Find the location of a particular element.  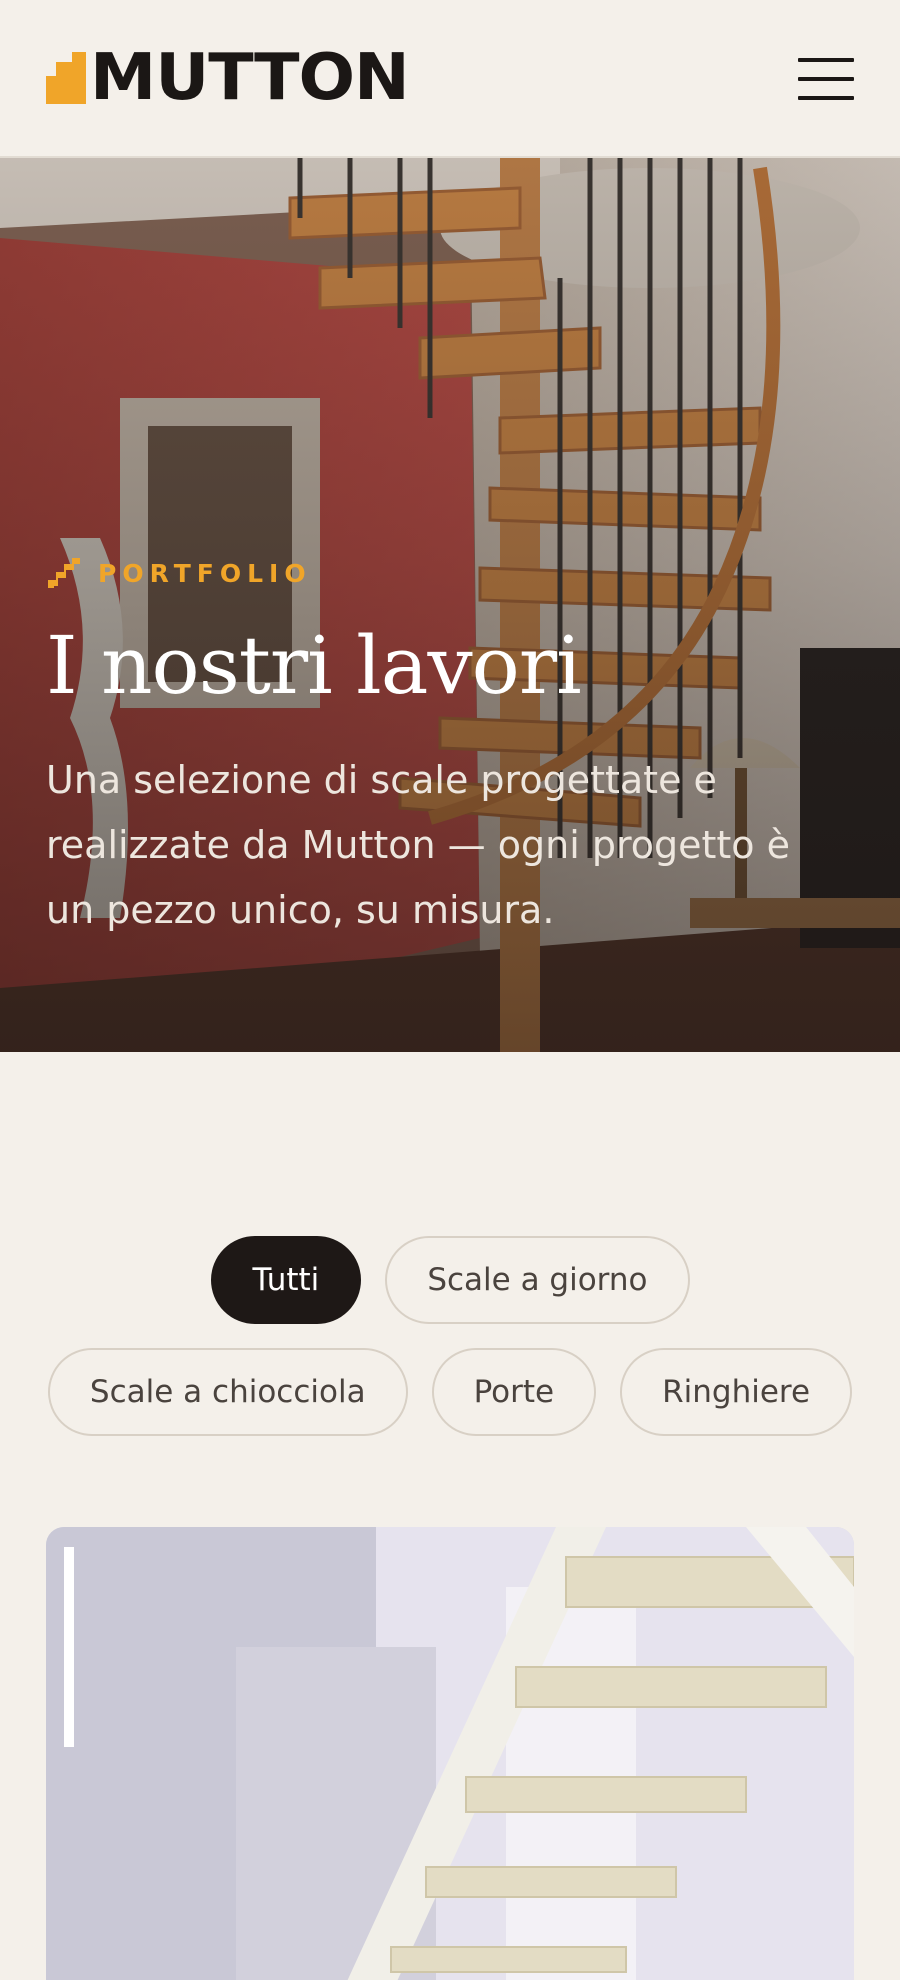

hamburger-menu-icon is located at coordinates (826, 79).